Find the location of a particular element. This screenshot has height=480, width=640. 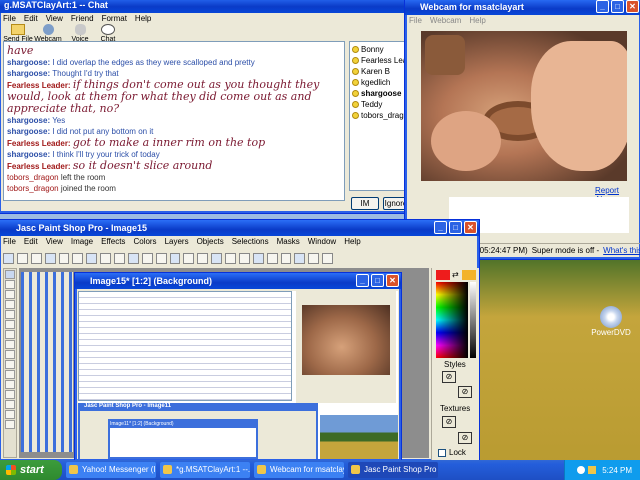

color-spectrum is located at coordinates (452, 320).